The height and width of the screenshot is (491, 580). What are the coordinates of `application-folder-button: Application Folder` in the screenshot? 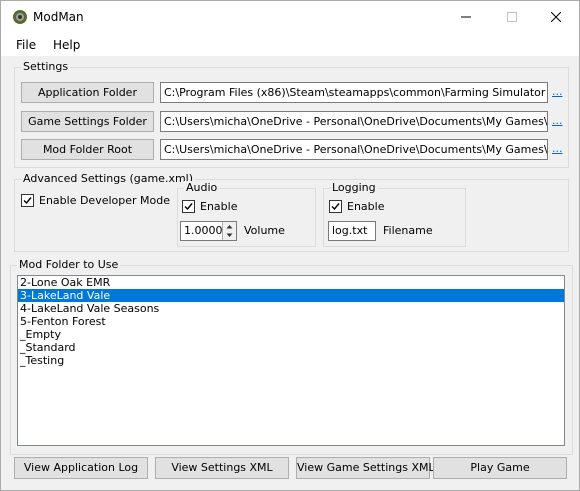 It's located at (87, 92).